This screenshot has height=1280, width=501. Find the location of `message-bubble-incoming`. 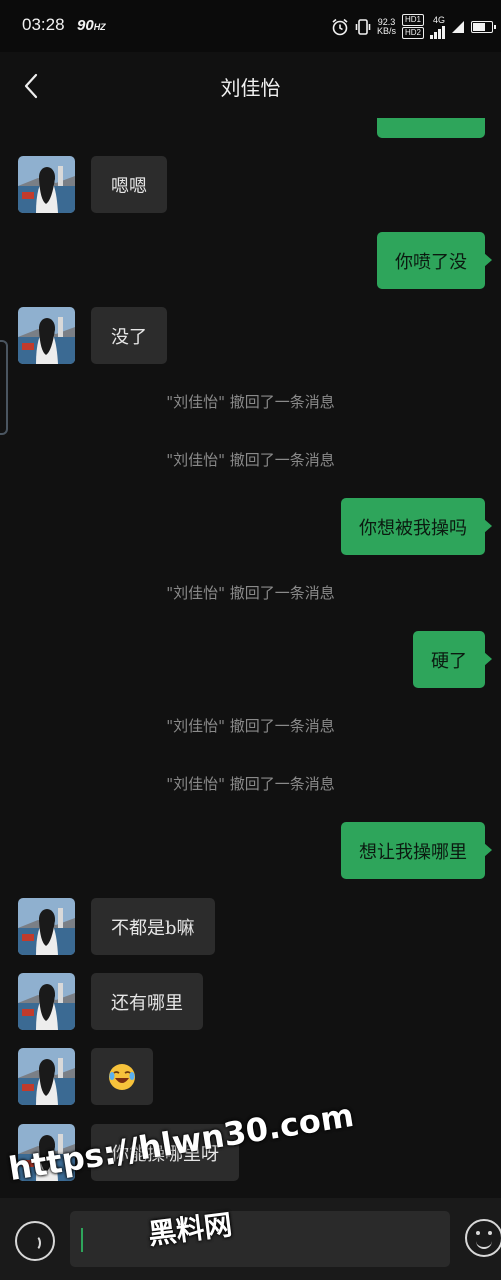

message-bubble-incoming is located at coordinates (122, 1076).